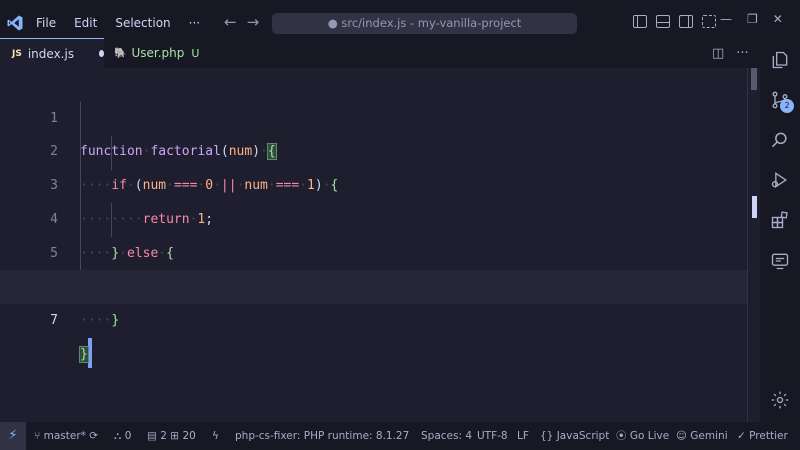 Image resolution: width=800 pixels, height=450 pixels. Describe the element at coordinates (663, 21) in the screenshot. I see `toggle-panel-icon` at that location.